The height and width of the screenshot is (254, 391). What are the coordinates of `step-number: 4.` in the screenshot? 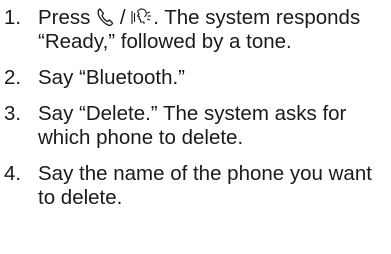 It's located at (13, 173).